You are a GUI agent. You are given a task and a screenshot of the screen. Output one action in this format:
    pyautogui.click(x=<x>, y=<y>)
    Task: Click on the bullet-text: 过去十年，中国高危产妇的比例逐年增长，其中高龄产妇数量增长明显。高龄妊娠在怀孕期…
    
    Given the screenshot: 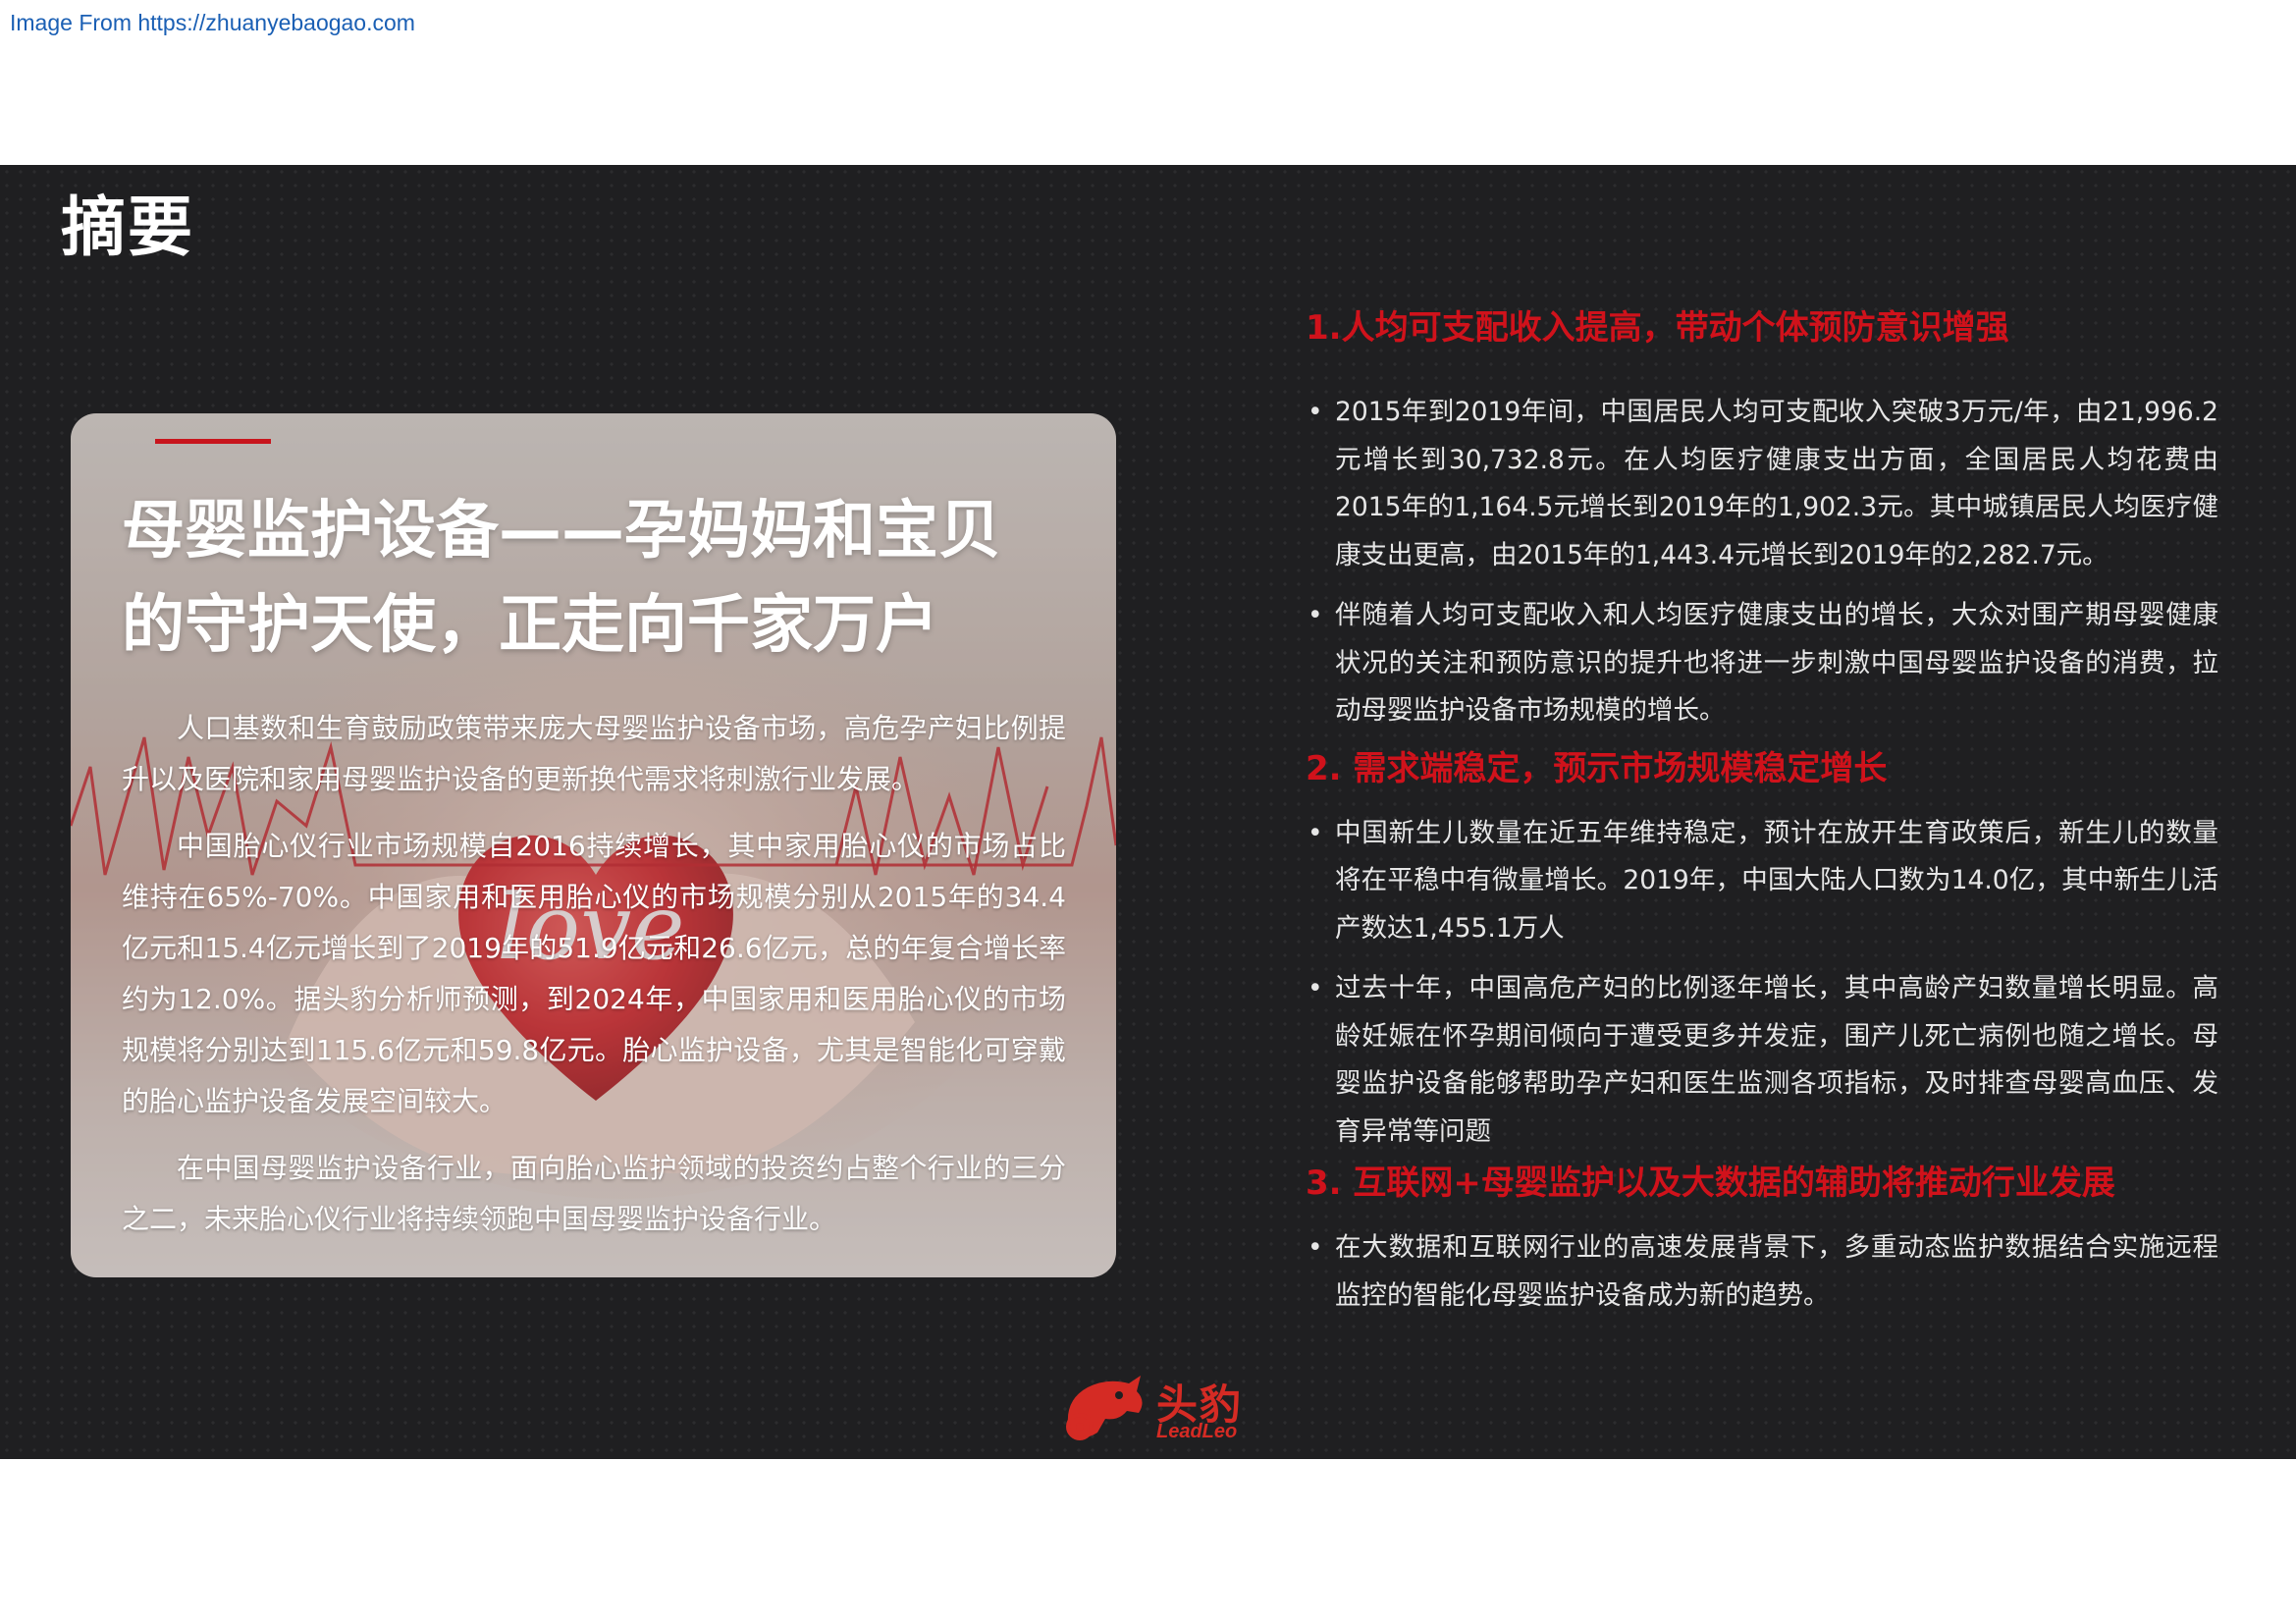 What is the action you would take?
    pyautogui.click(x=1776, y=1060)
    